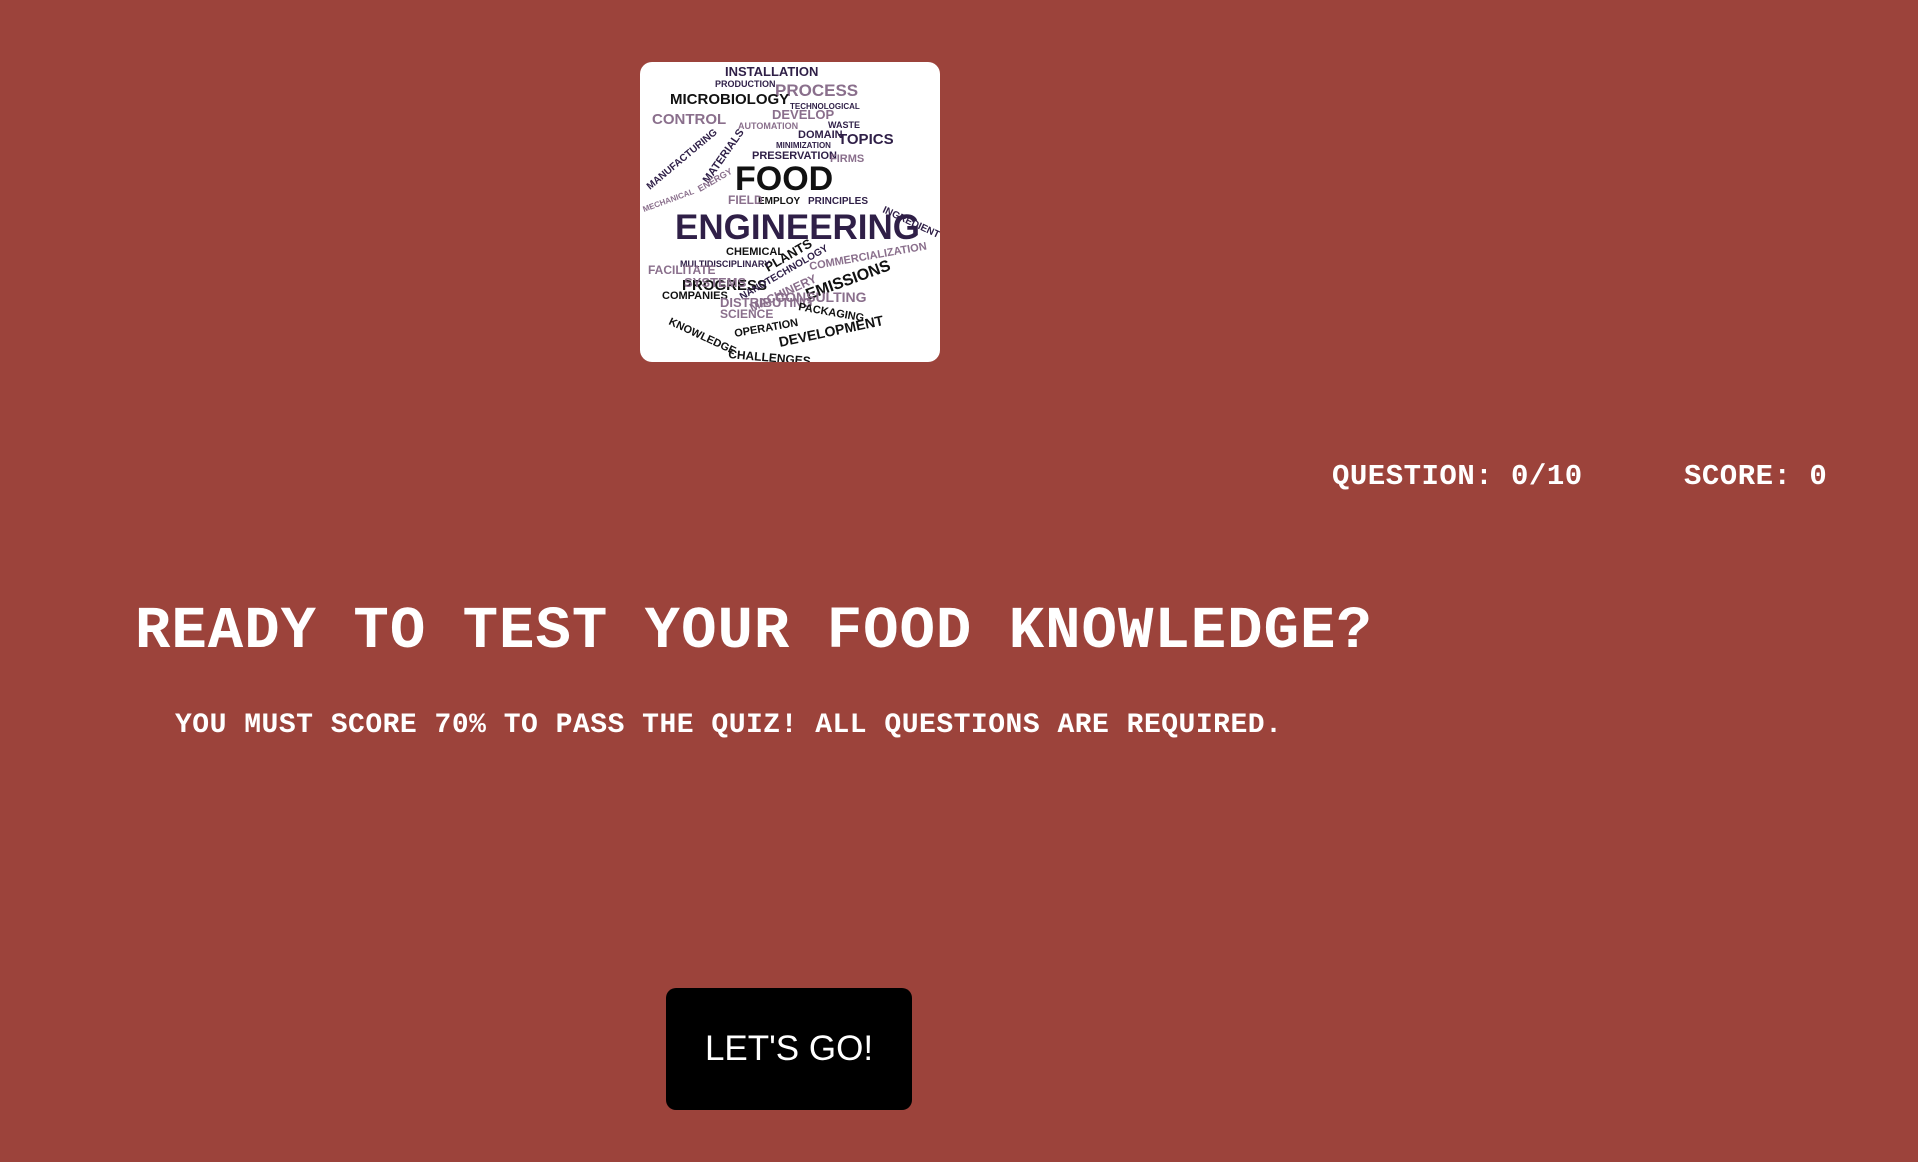 This screenshot has width=1918, height=1162. Describe the element at coordinates (768, 126) in the screenshot. I see `logo-word: AUTOMATION` at that location.